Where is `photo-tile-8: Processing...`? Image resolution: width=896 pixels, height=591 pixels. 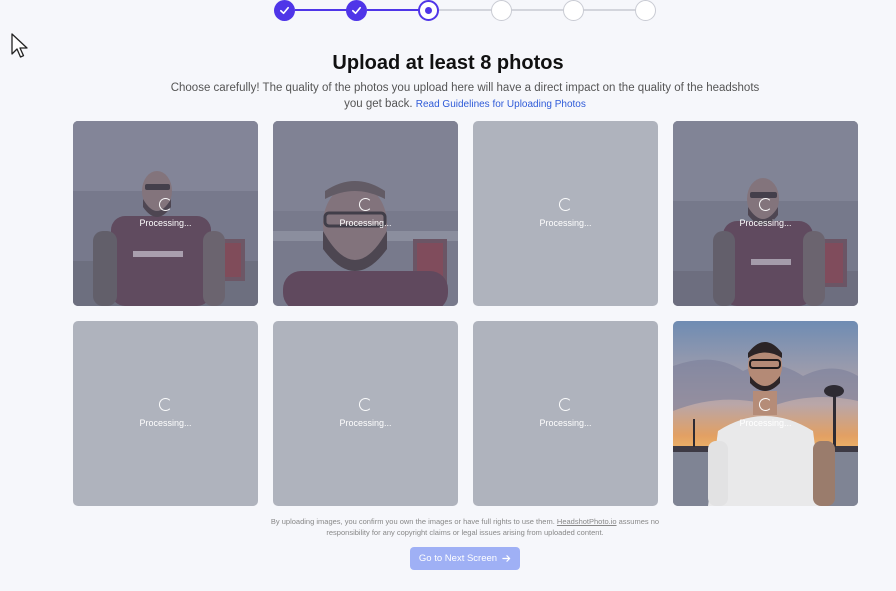 photo-tile-8: Processing... is located at coordinates (765, 413).